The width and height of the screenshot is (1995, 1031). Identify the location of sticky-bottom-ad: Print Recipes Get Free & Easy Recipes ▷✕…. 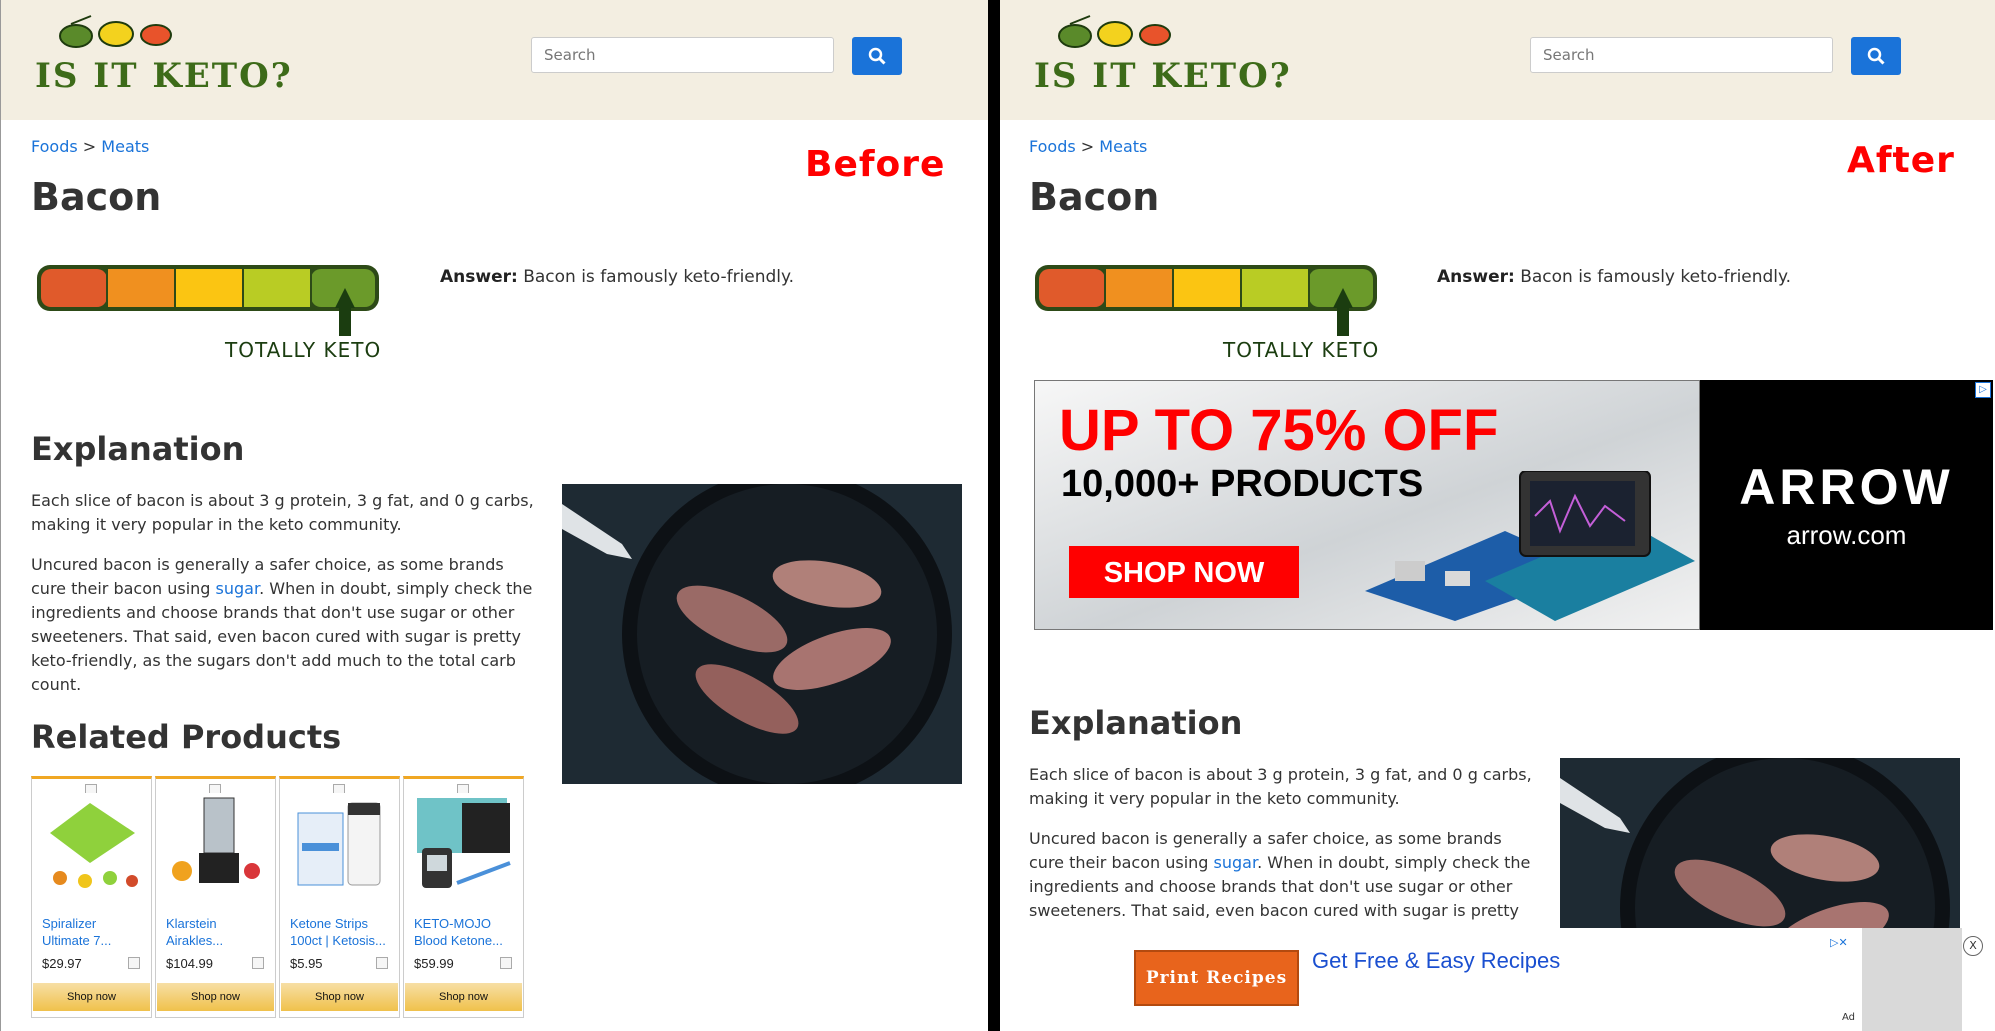
(1497, 979).